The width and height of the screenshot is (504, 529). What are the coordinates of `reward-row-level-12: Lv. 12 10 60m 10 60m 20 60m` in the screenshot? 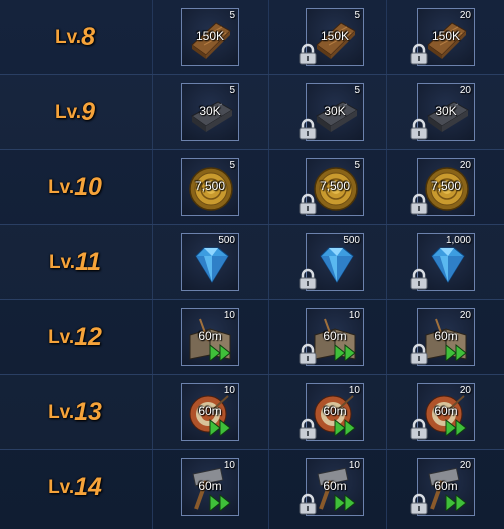 It's located at (252, 336).